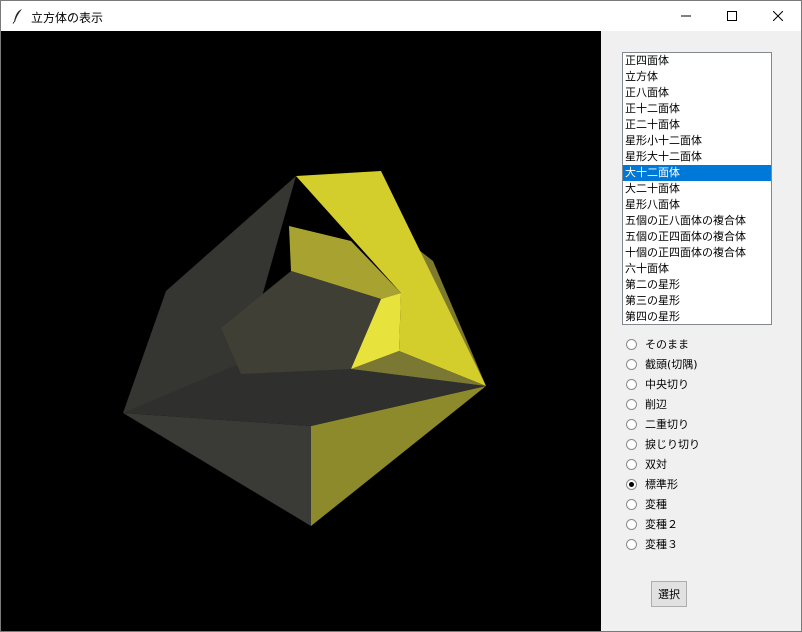 The width and height of the screenshot is (802, 632). What do you see at coordinates (697, 125) in the screenshot?
I see `list-item: 正二十面体` at bounding box center [697, 125].